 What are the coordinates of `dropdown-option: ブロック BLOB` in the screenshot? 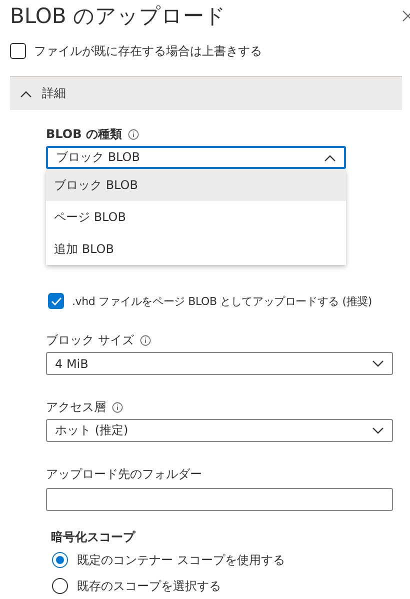 It's located at (196, 185).